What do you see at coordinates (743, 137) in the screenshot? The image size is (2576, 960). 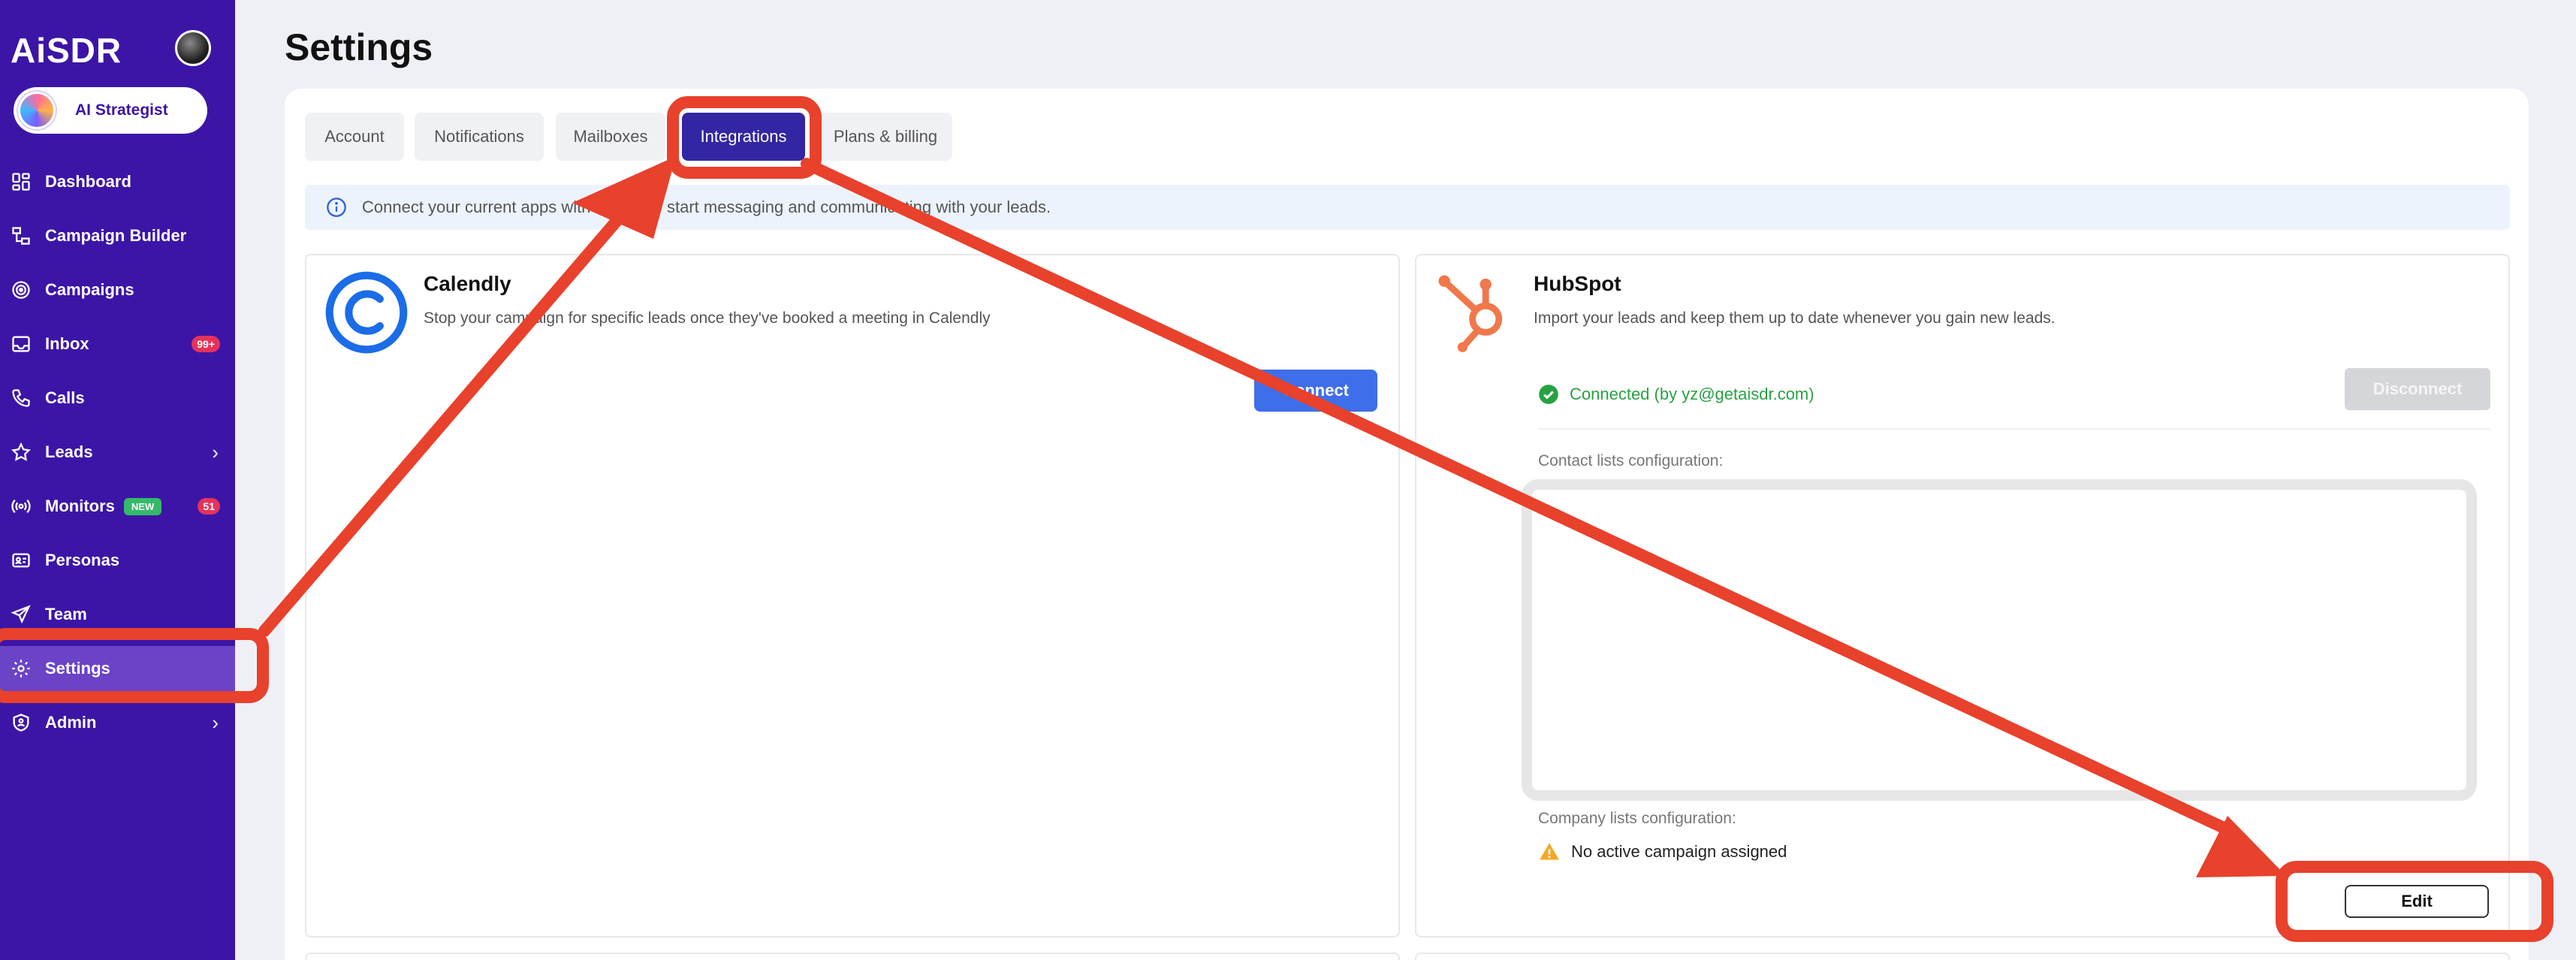 I see `tab-integrations: Integrations` at bounding box center [743, 137].